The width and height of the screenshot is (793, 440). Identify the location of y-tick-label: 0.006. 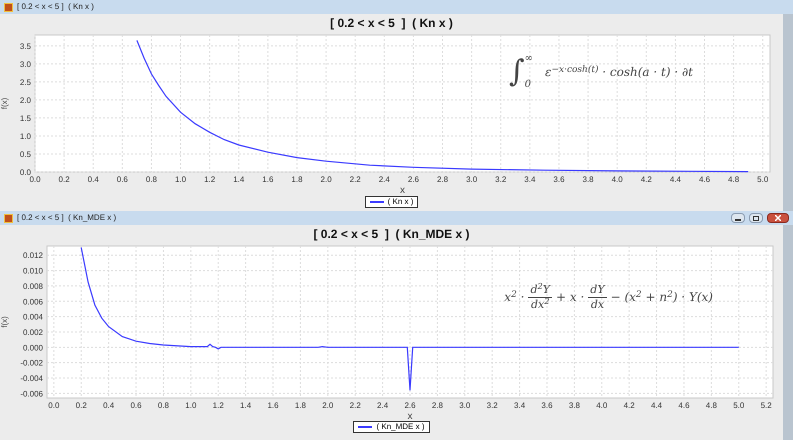
(32, 301).